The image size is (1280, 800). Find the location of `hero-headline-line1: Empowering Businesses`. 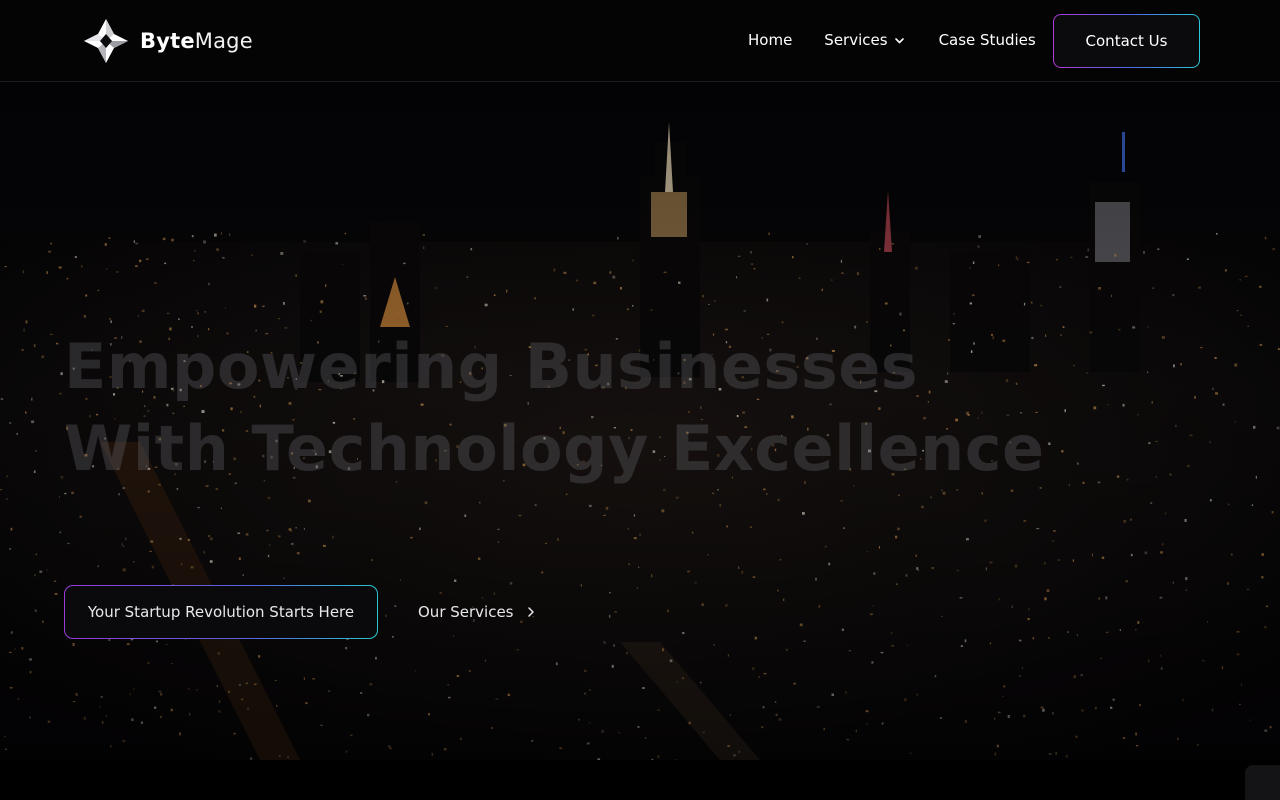

hero-headline-line1: Empowering Businesses is located at coordinates (491, 366).